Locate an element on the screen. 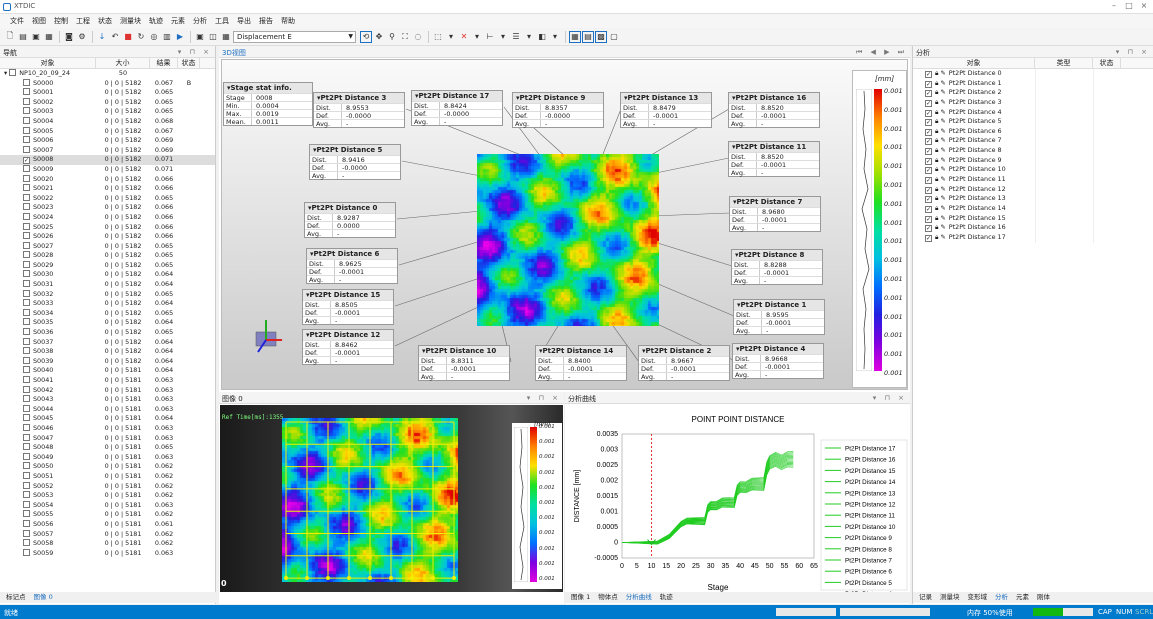 This screenshot has width=1153, height=619. table-row: S0001 0 | 0 | 5182 0.065 is located at coordinates (107, 93).